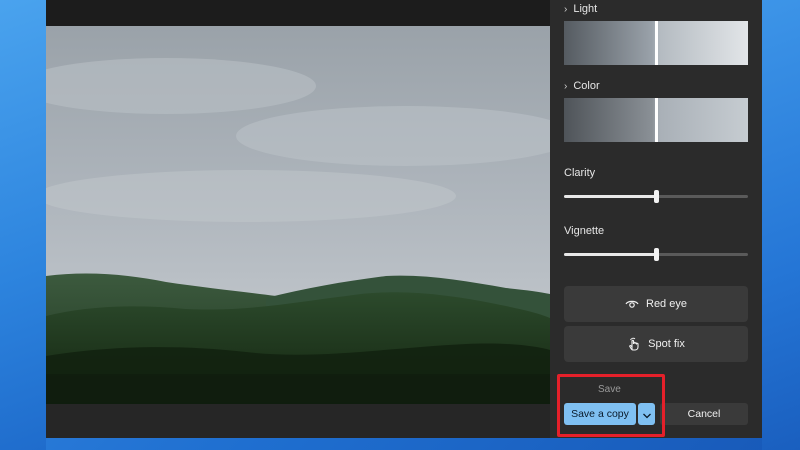 This screenshot has width=800, height=450. I want to click on spot-fix-label: Spot fix, so click(666, 344).